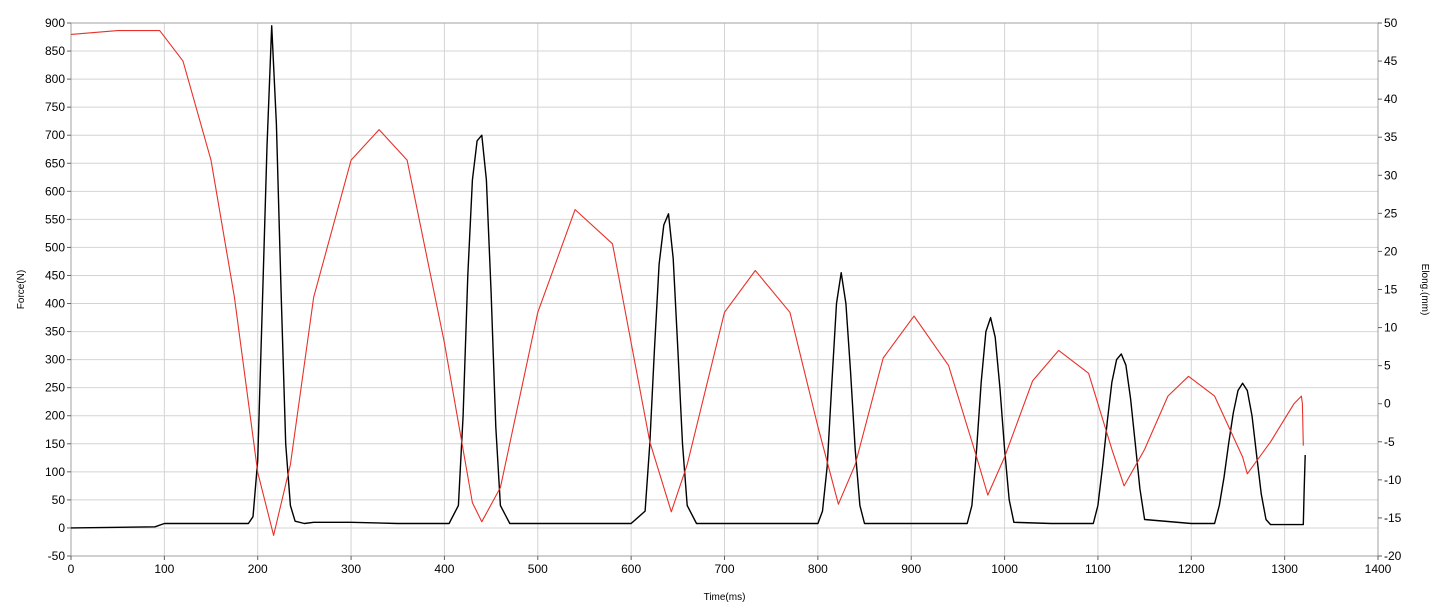 The width and height of the screenshot is (1445, 608). I want to click on y2-tick-label: 15, so click(1391, 290).